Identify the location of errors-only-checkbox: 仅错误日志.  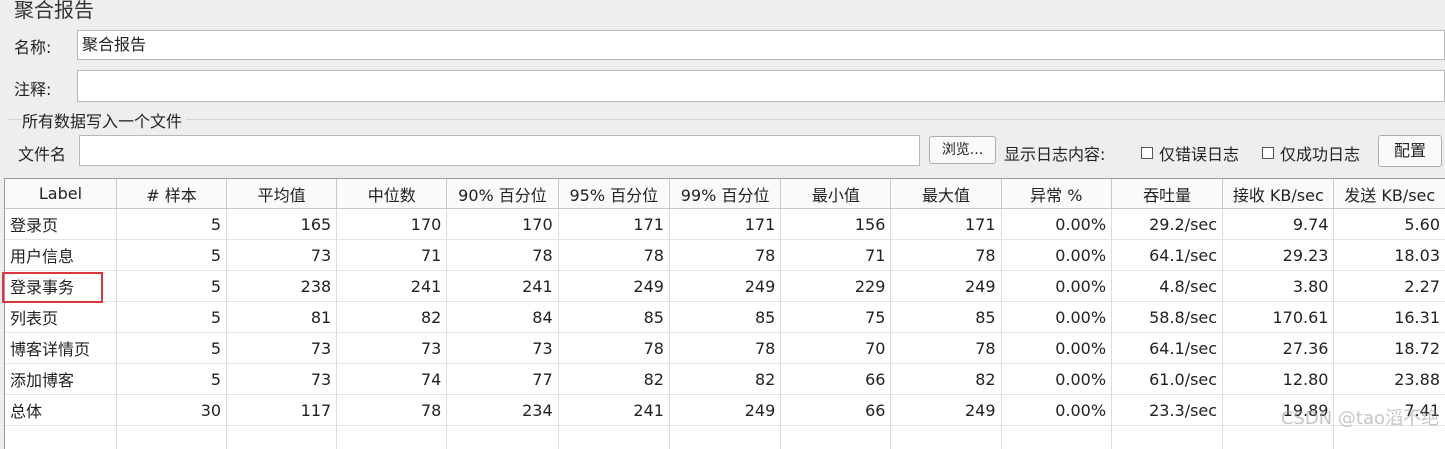
(1190, 153).